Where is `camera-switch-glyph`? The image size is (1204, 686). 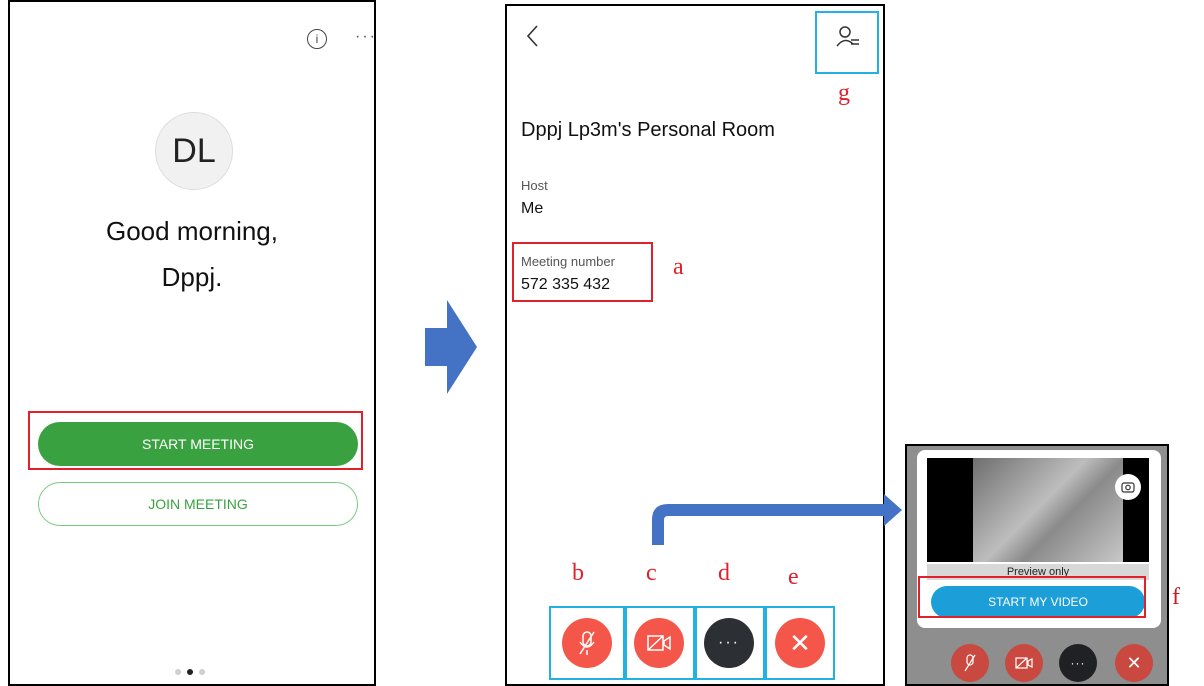
camera-switch-glyph is located at coordinates (1128, 487).